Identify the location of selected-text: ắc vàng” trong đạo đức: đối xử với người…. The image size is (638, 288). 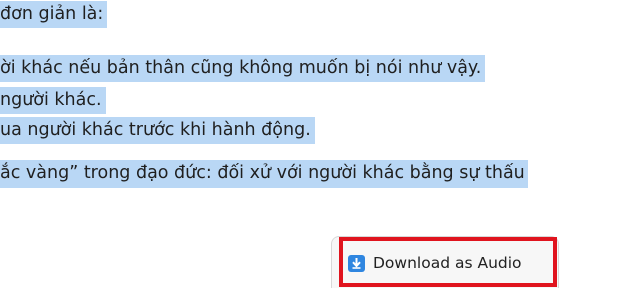
(264, 174).